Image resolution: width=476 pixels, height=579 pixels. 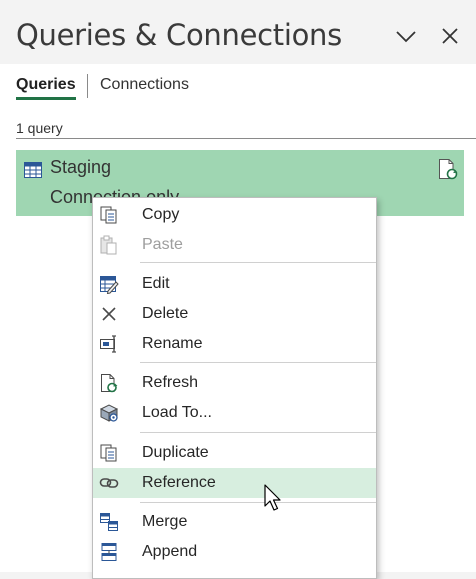 I want to click on tab-separator, so click(x=87, y=86).